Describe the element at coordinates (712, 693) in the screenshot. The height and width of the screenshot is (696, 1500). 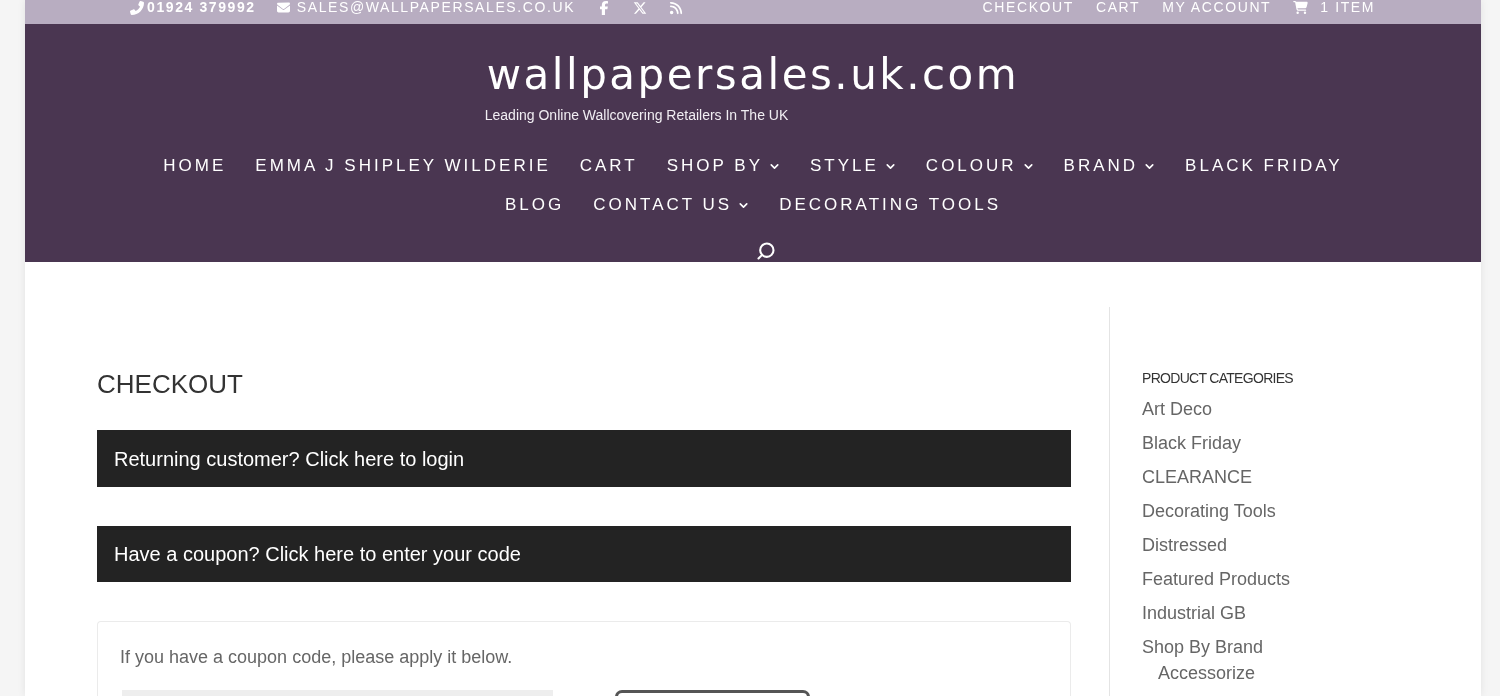
I see `outlined-button` at that location.